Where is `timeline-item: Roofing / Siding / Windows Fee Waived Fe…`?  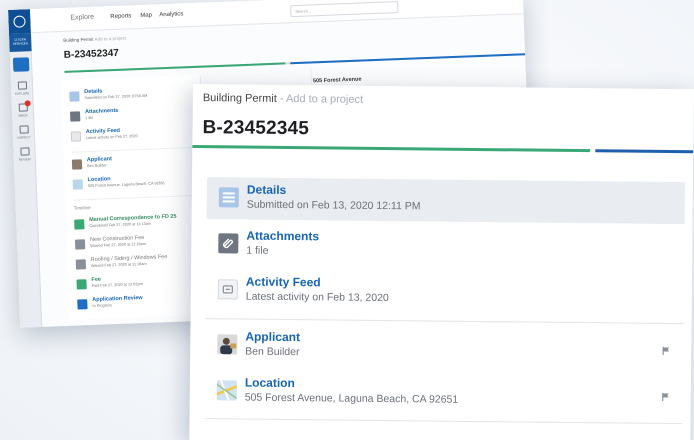 timeline-item: Roofing / Siding / Windows Fee Waived Fe… is located at coordinates (142, 264).